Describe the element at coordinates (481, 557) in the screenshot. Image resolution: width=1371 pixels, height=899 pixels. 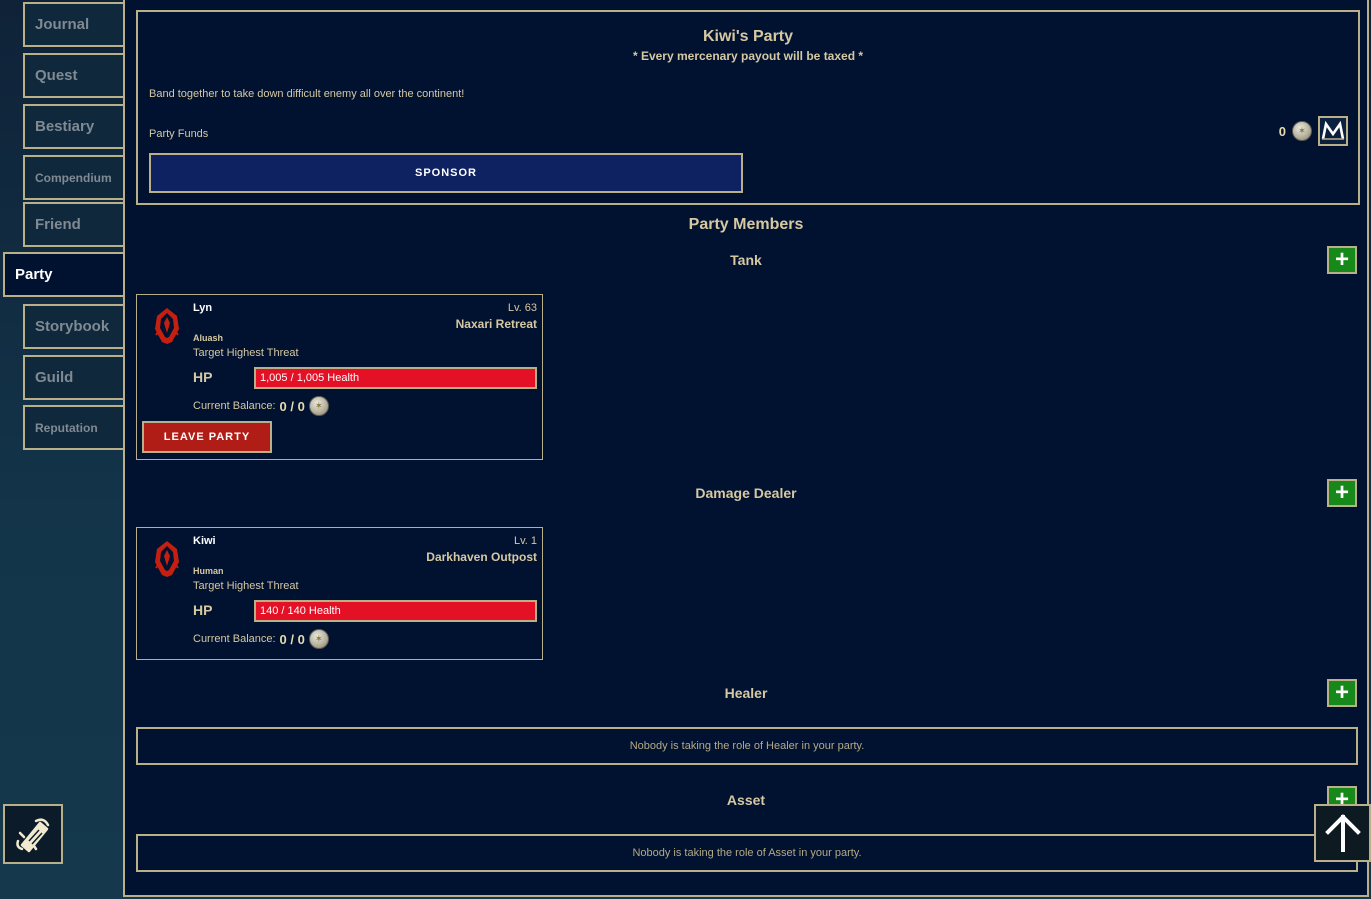
I see `member-location: Darkhaven Outpost` at that location.